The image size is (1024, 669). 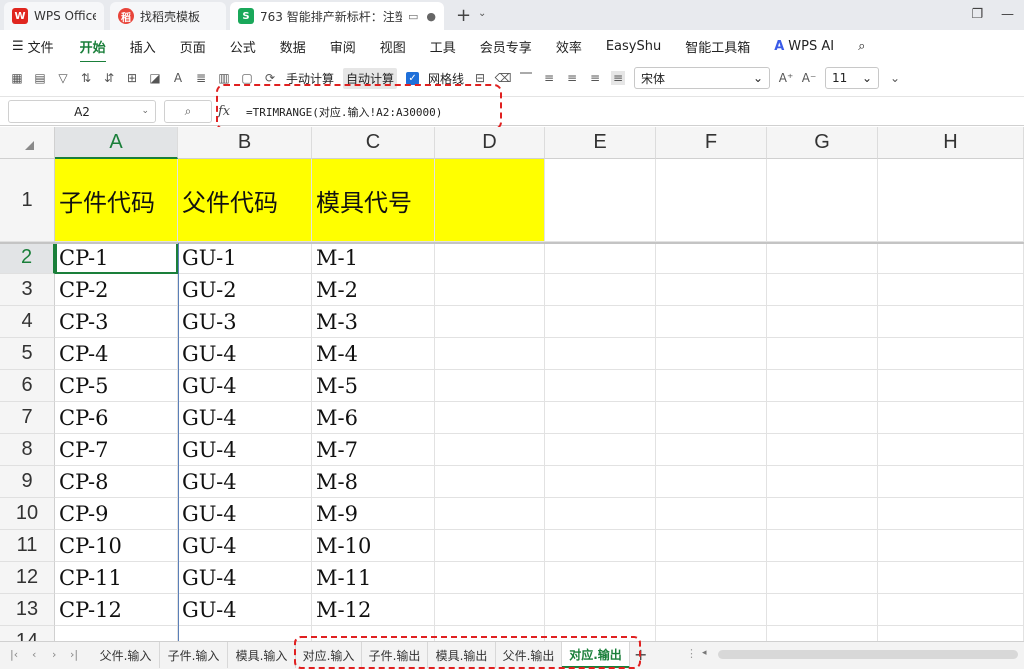 I want to click on row-header: 2, so click(x=27, y=258).